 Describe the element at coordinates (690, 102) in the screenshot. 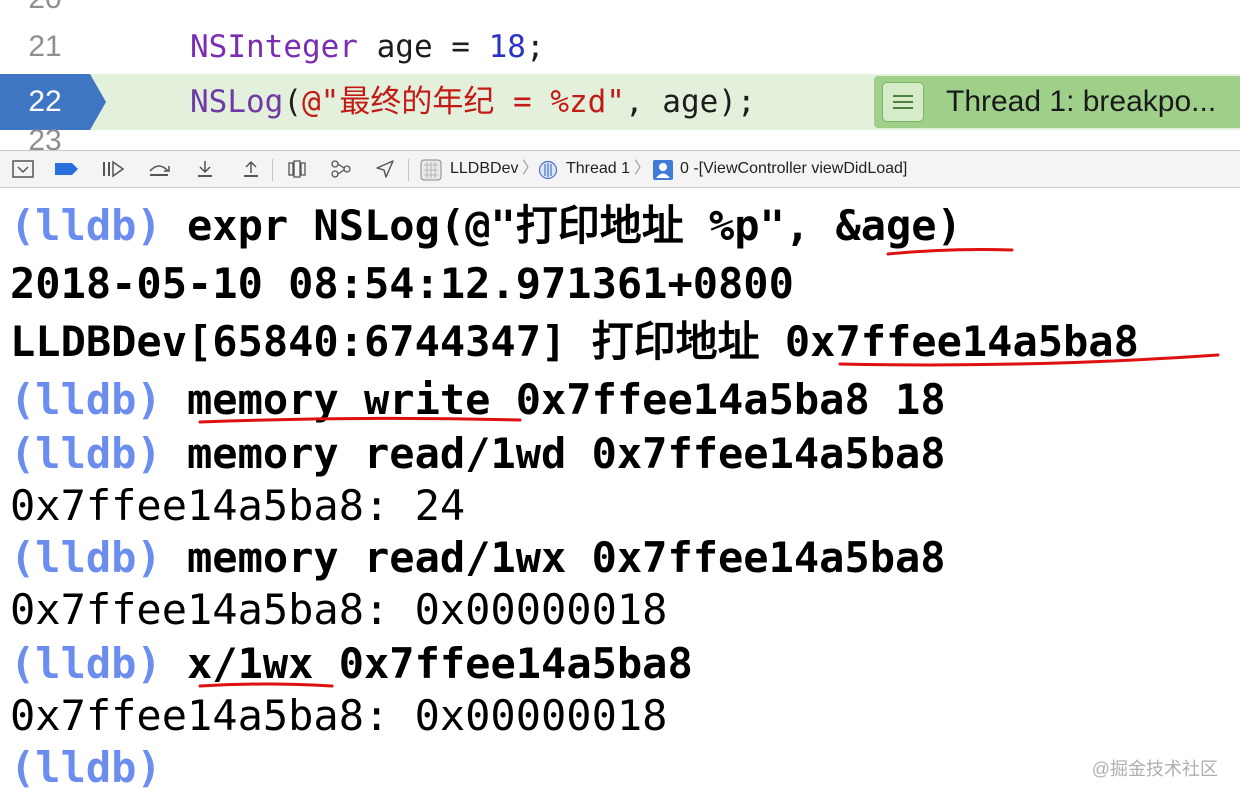

I see `code-plain: , age);` at that location.